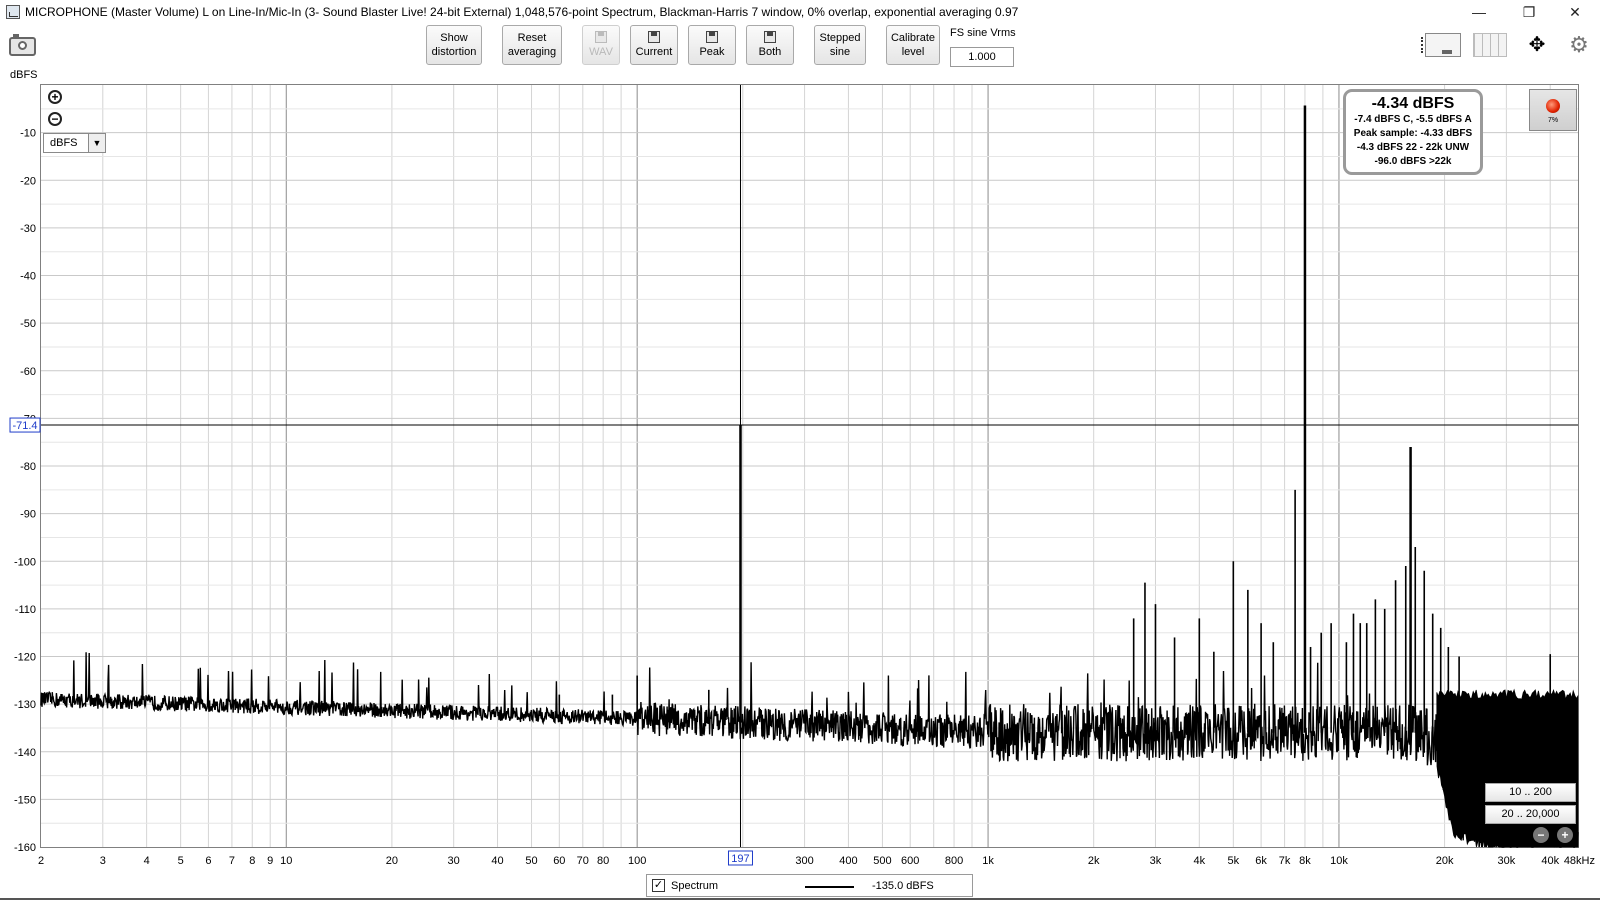 Image resolution: width=1600 pixels, height=900 pixels. Describe the element at coordinates (28, 277) in the screenshot. I see `y-tick-label: -40` at that location.